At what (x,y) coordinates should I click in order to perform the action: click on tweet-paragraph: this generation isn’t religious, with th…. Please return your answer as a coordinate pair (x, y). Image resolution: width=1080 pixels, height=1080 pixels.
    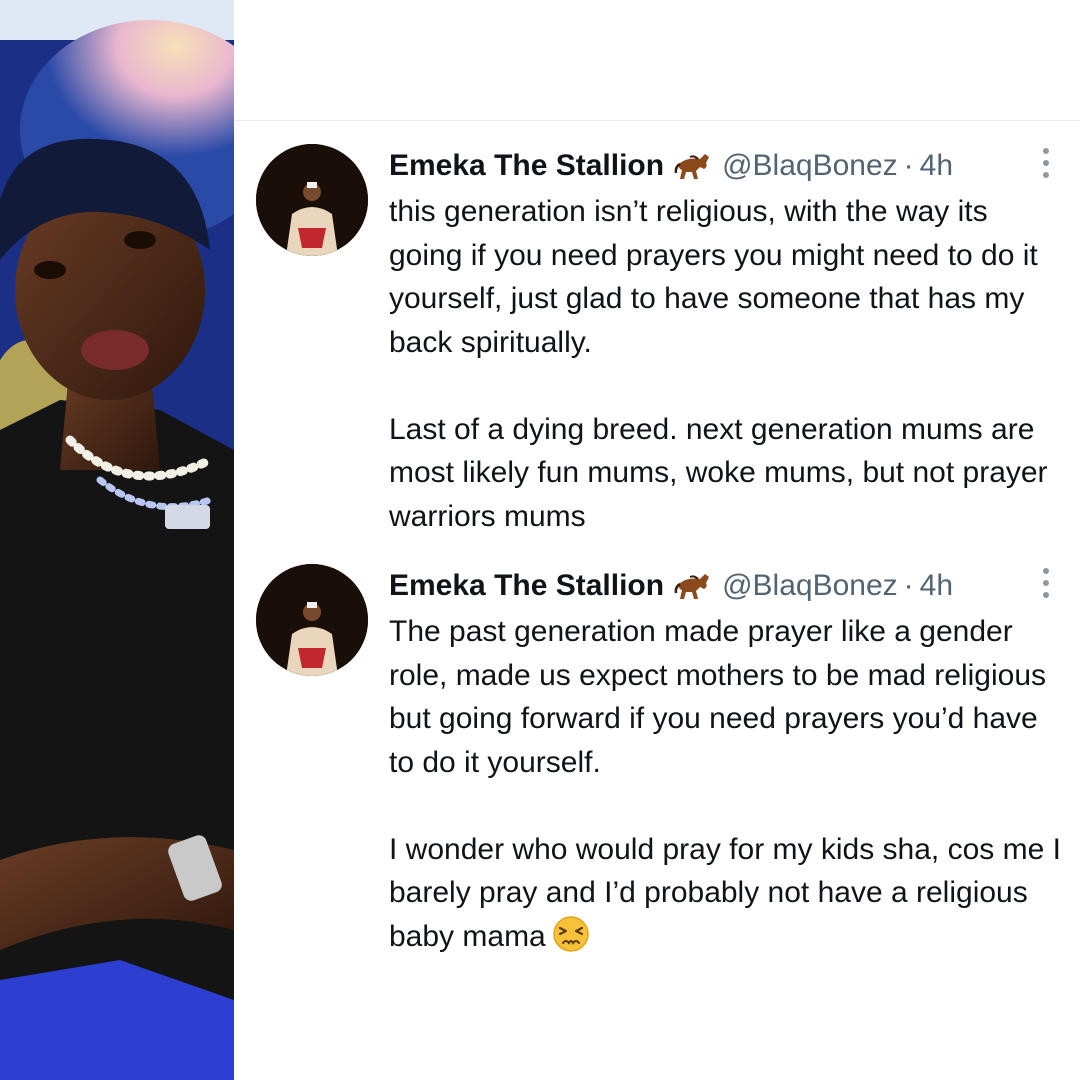
    Looking at the image, I should click on (713, 277).